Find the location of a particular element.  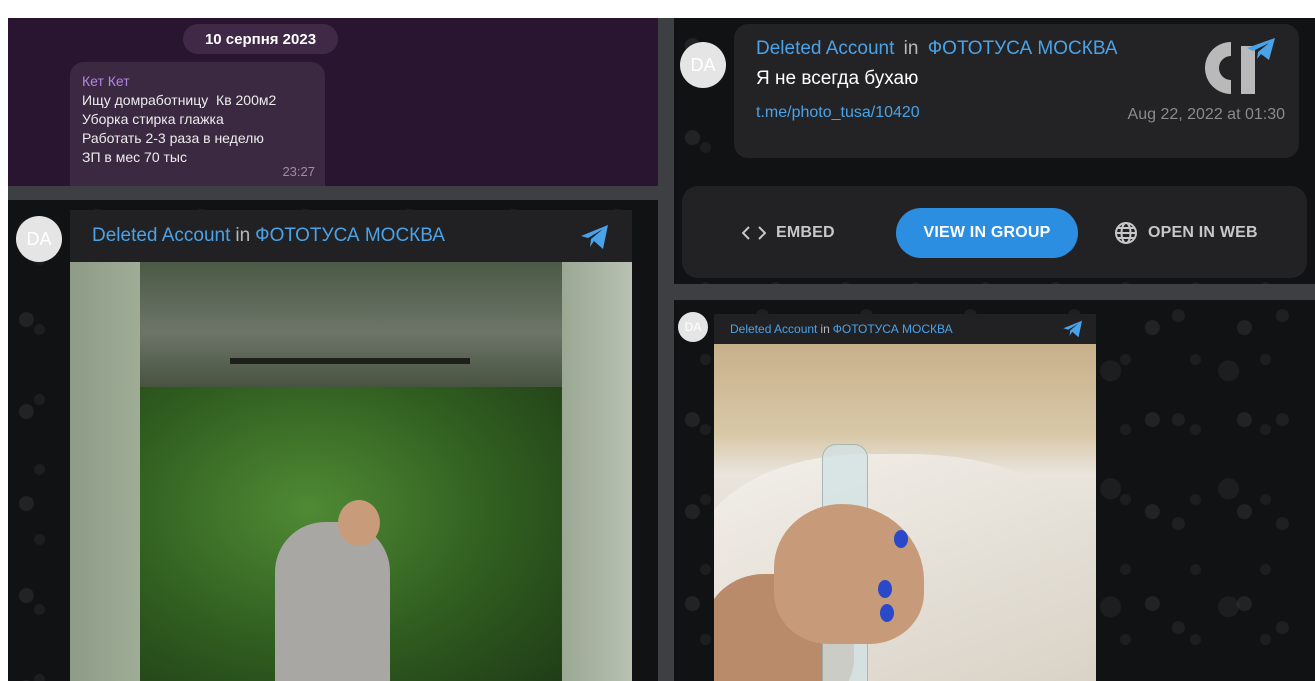

post-date: Aug 22, 2022 at 01:30 is located at coordinates (1206, 114).